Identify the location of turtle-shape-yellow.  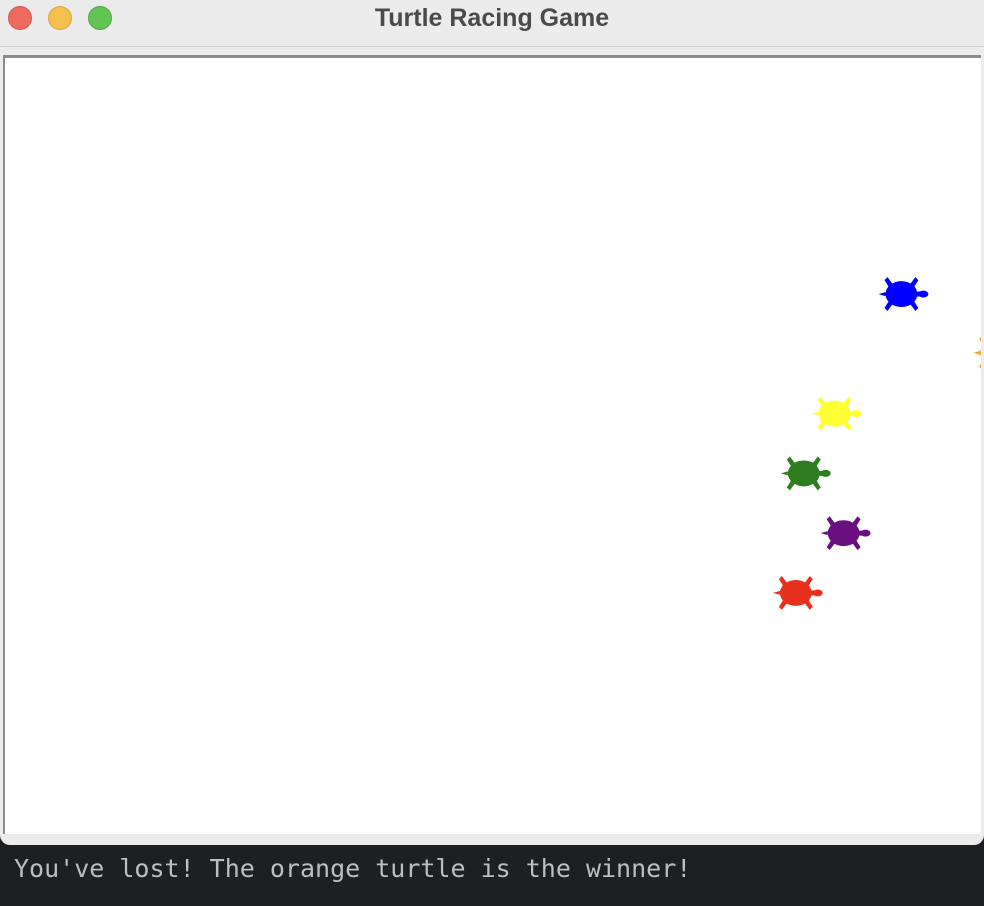
(836, 413).